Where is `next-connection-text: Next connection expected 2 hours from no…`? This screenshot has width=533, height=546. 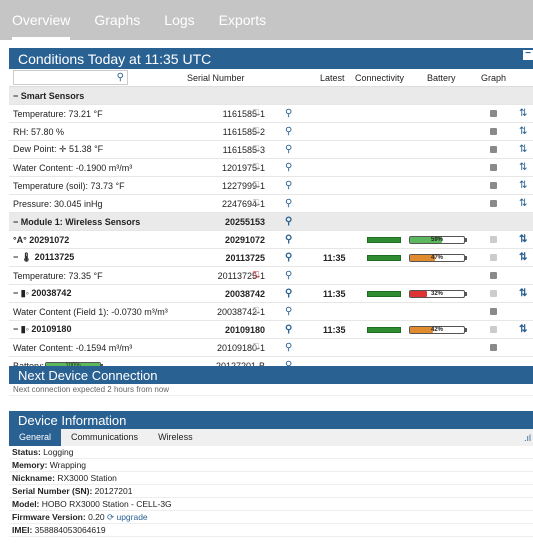 next-connection-text: Next connection expected 2 hours from no… is located at coordinates (271, 390).